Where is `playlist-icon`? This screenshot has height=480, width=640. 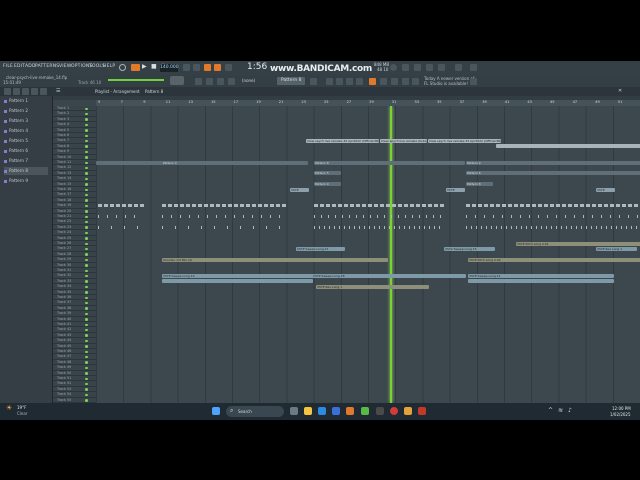
playlist-icon is located at coordinates (329, 81).